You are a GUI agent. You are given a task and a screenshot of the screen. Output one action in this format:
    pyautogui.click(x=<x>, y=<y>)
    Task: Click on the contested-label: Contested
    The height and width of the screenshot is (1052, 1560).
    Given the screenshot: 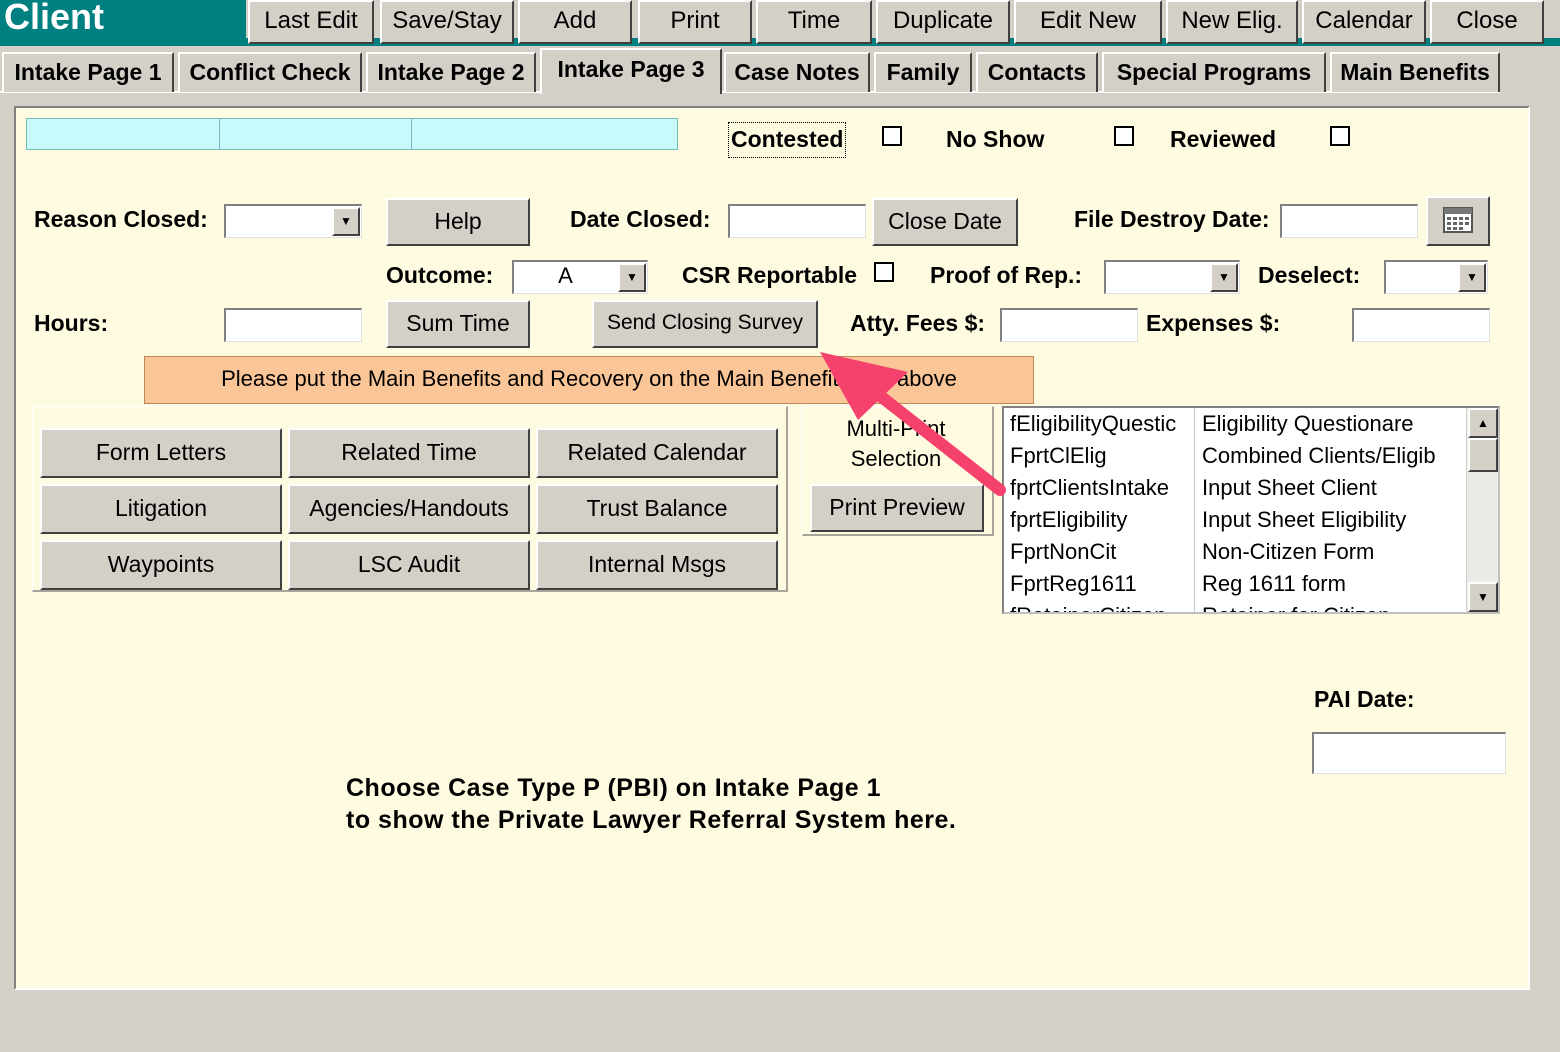 What is the action you would take?
    pyautogui.click(x=787, y=140)
    